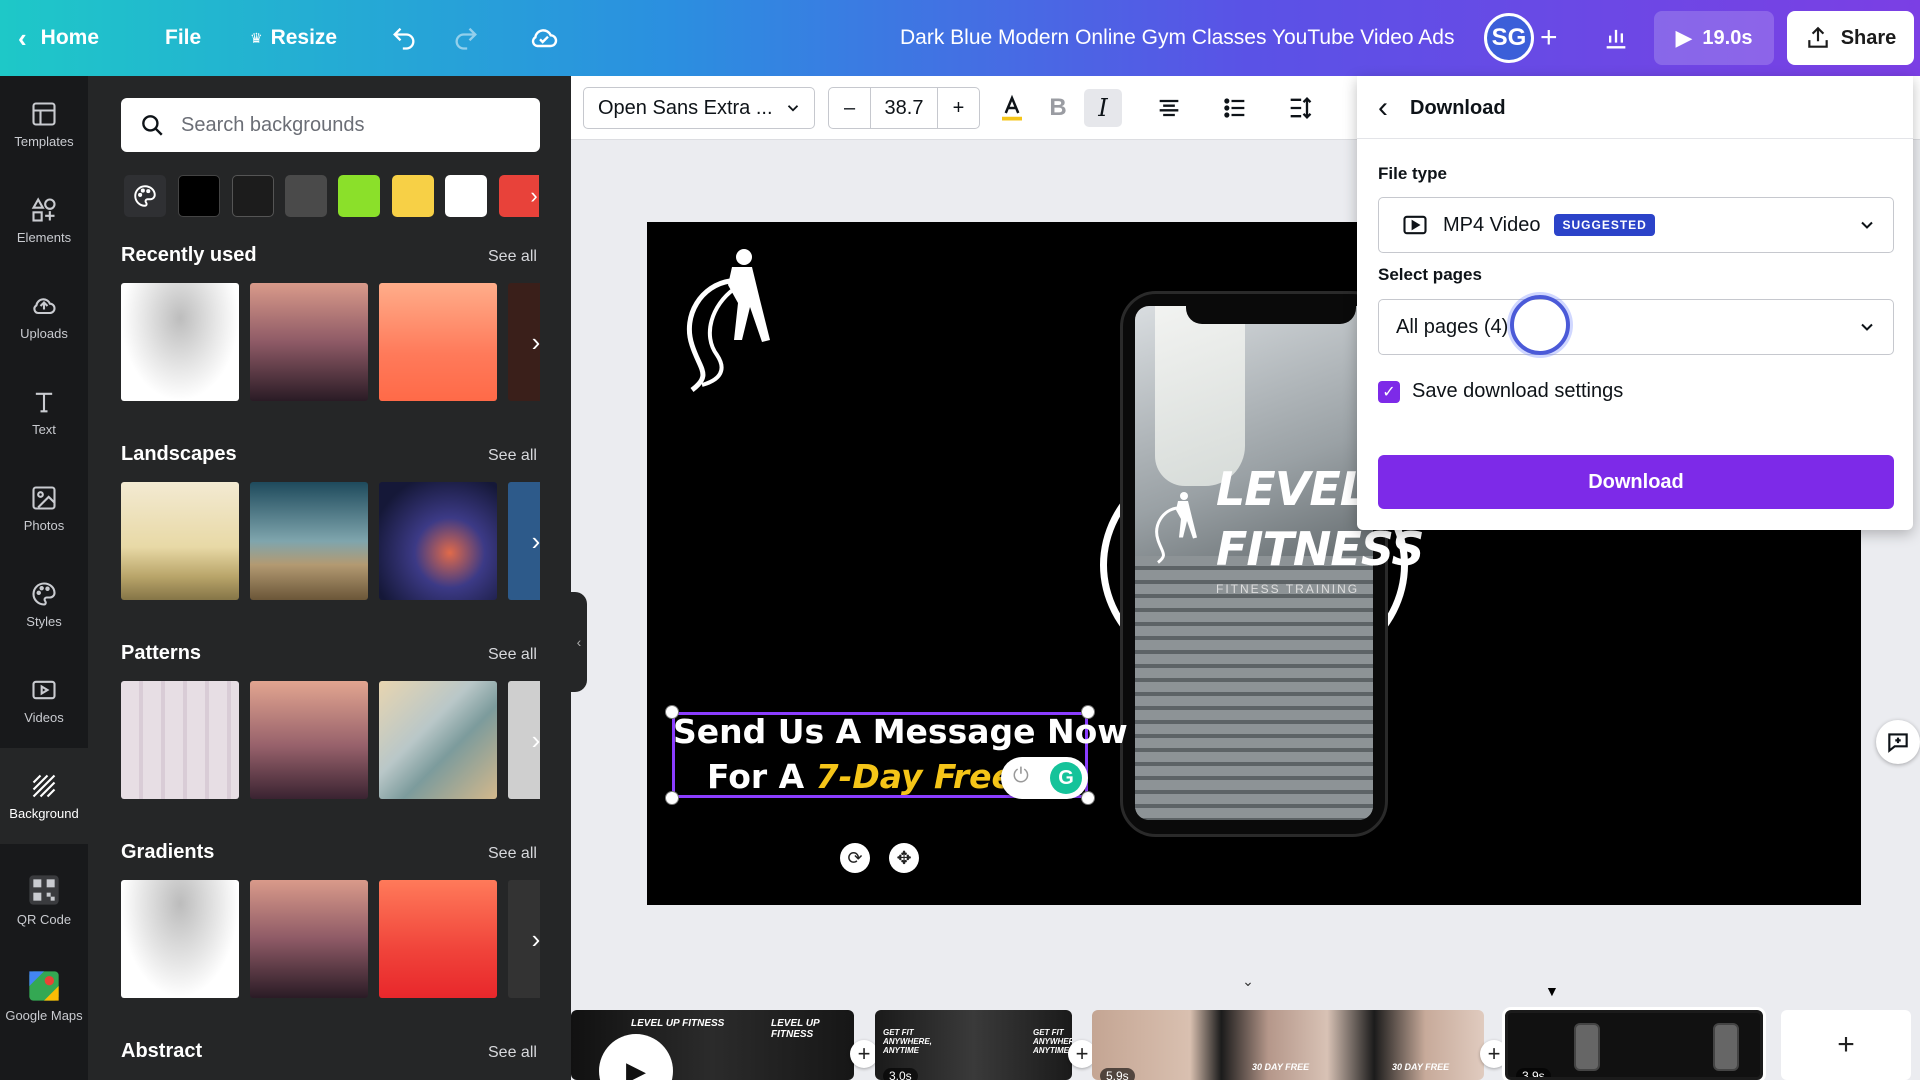  I want to click on page-duration: 5.9s, so click(1117, 1074).